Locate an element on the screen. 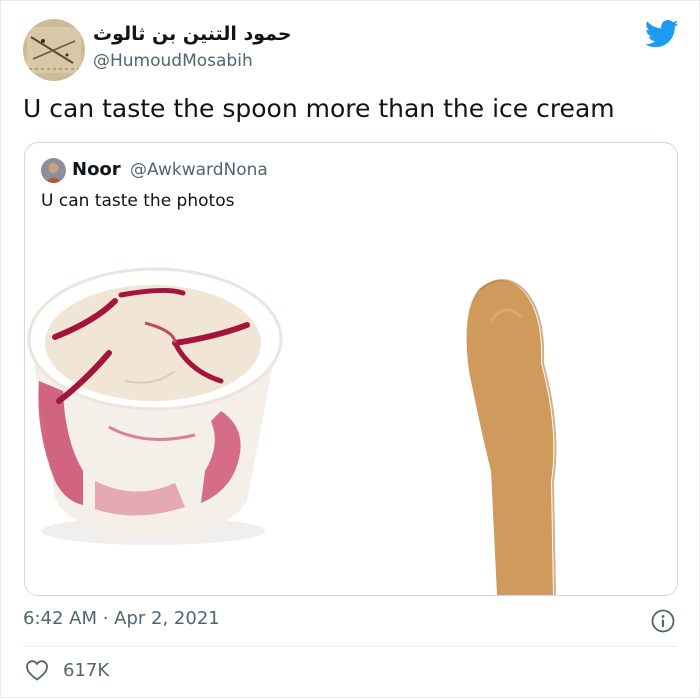 This screenshot has height=698, width=700. tweet-timestamp: 6:42 AM · Apr 2, 2021 is located at coordinates (121, 618).